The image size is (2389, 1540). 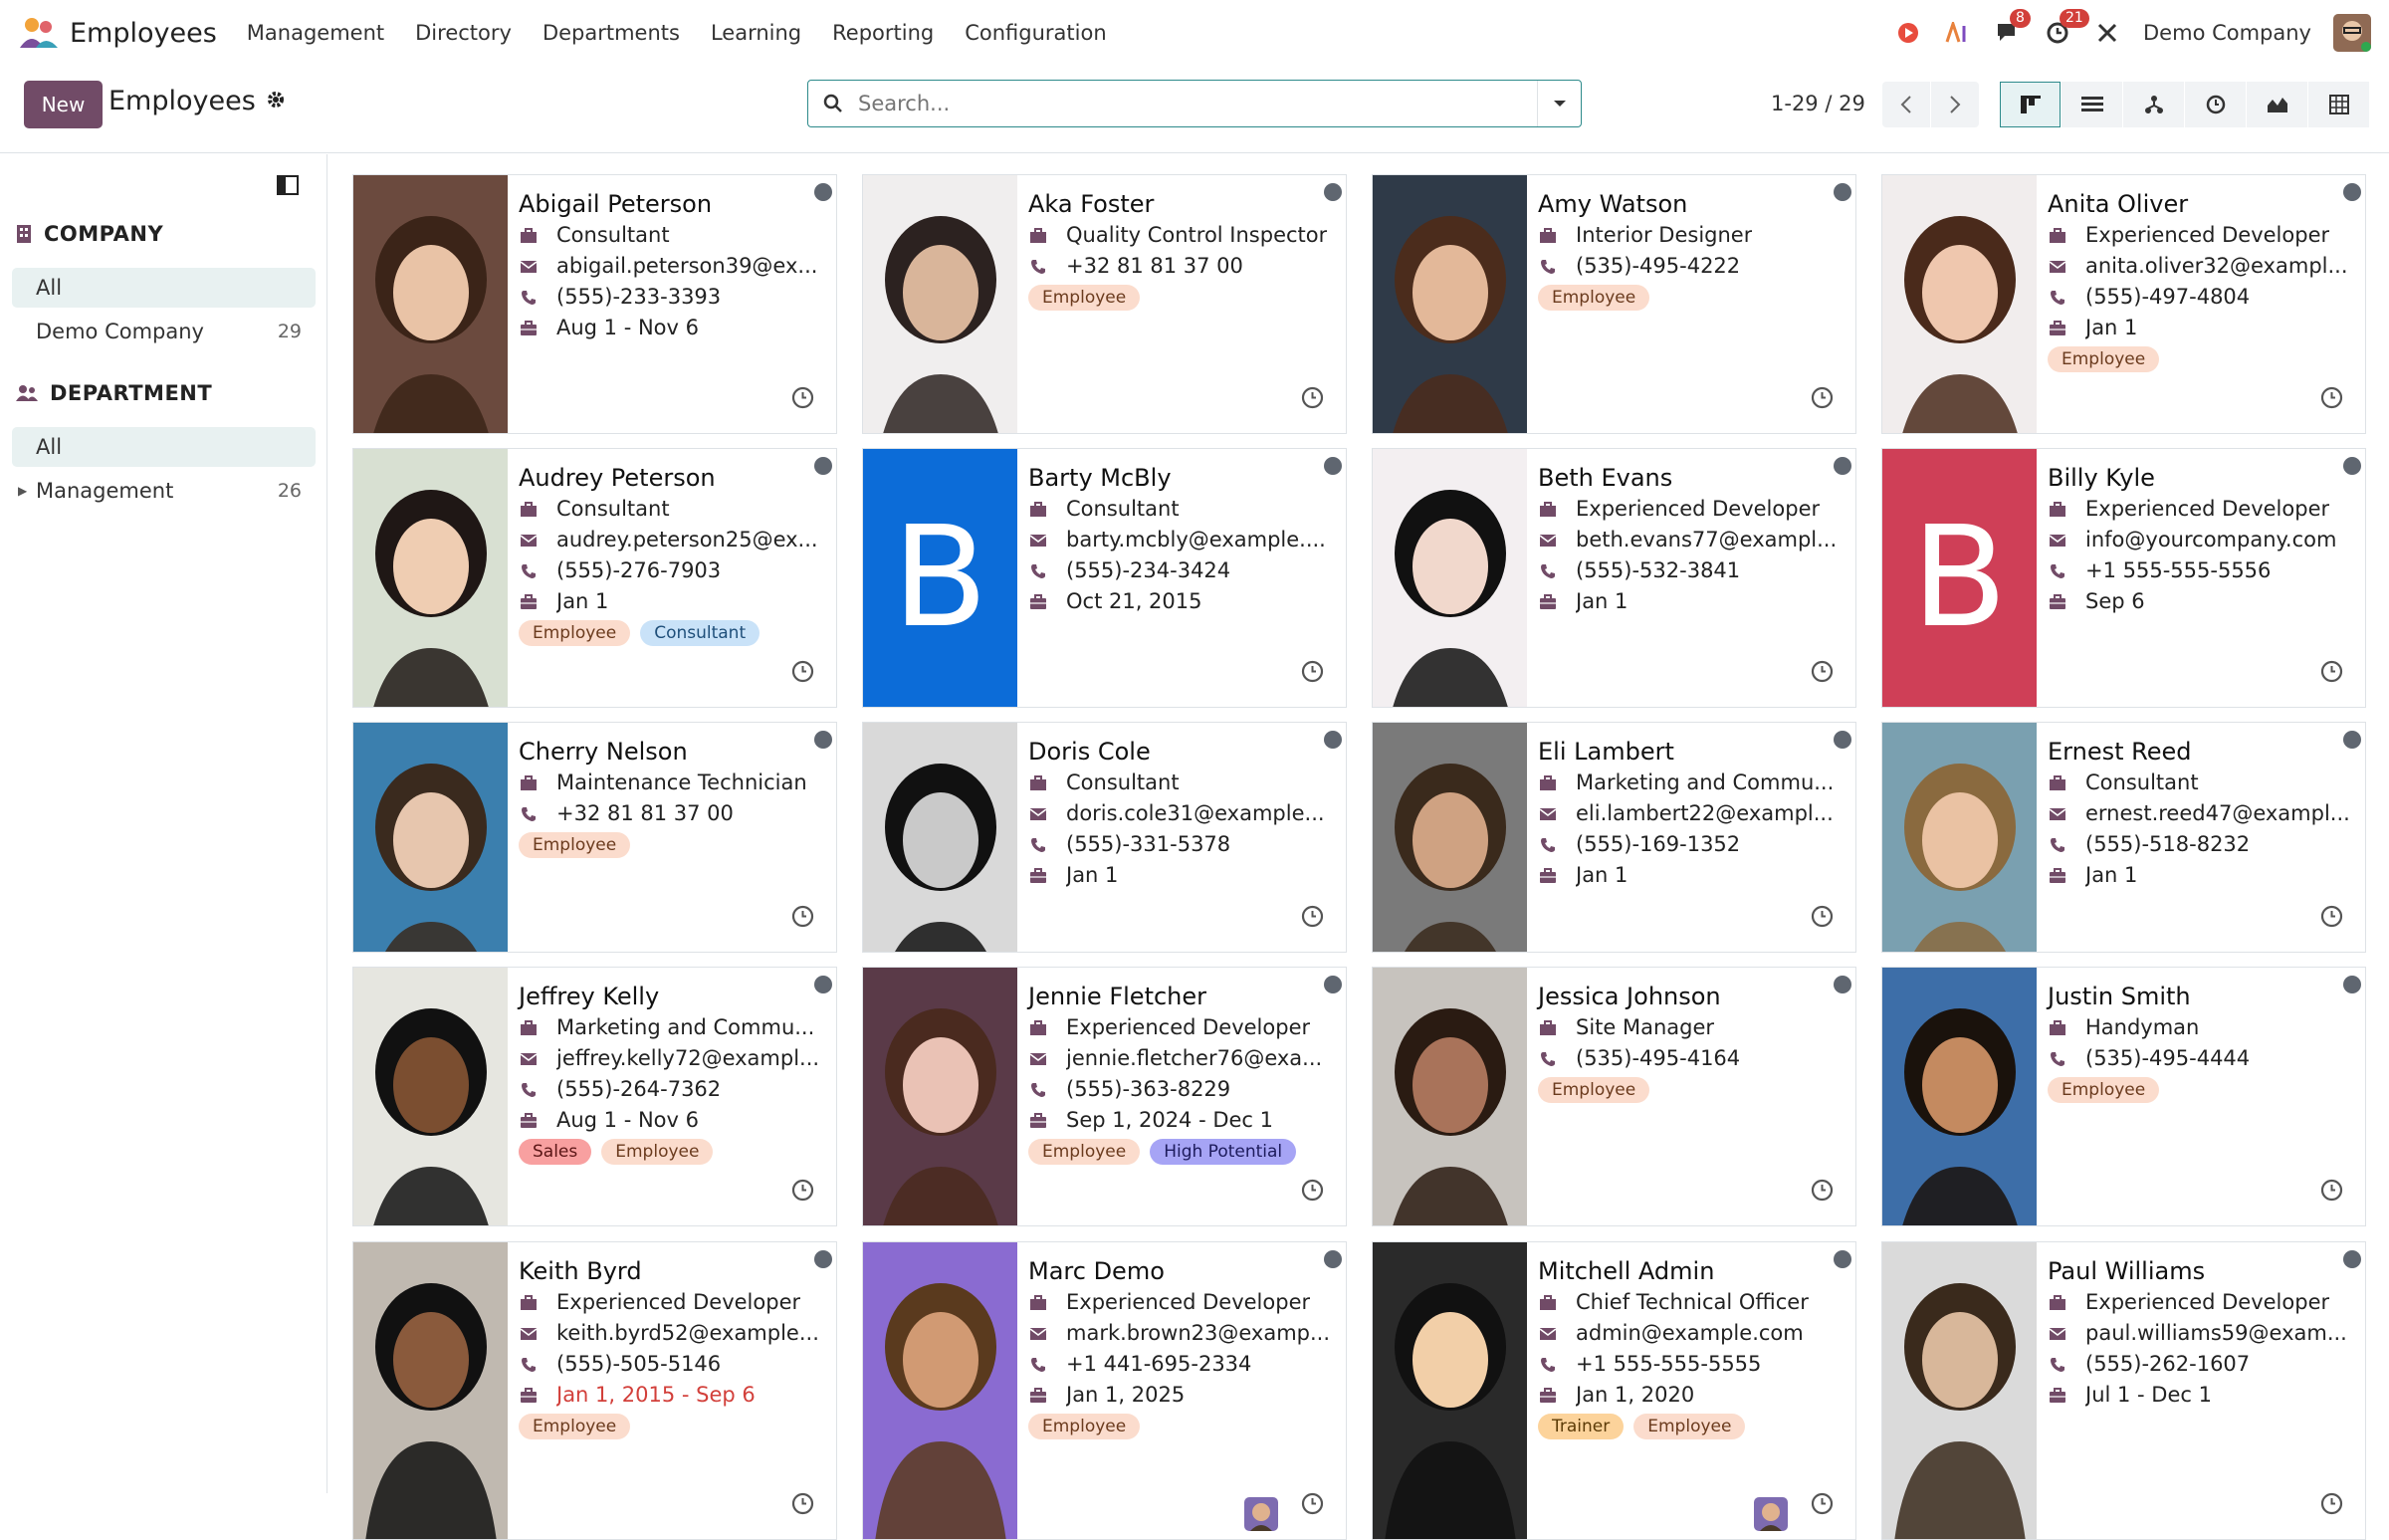 I want to click on list-view-button, so click(x=2092, y=105).